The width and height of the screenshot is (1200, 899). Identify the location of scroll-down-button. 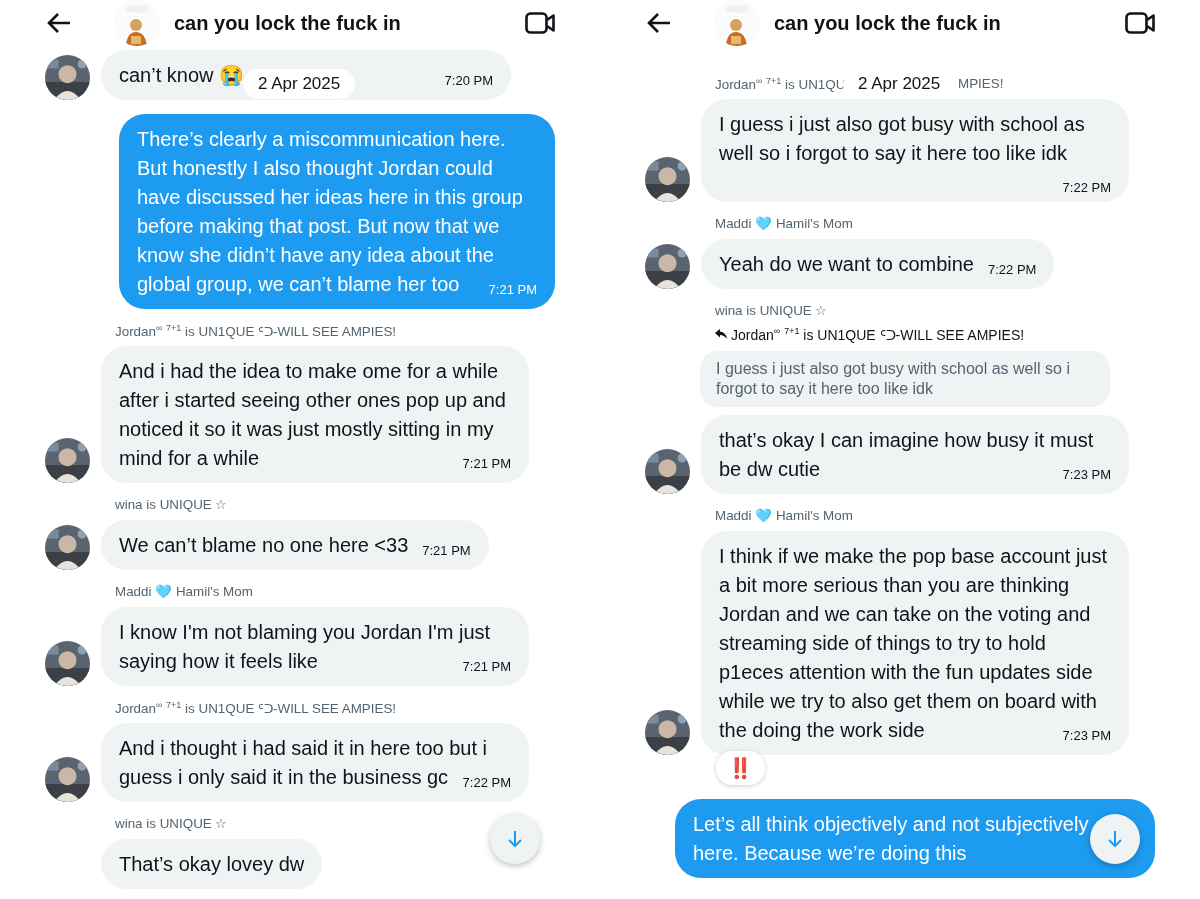
(515, 839).